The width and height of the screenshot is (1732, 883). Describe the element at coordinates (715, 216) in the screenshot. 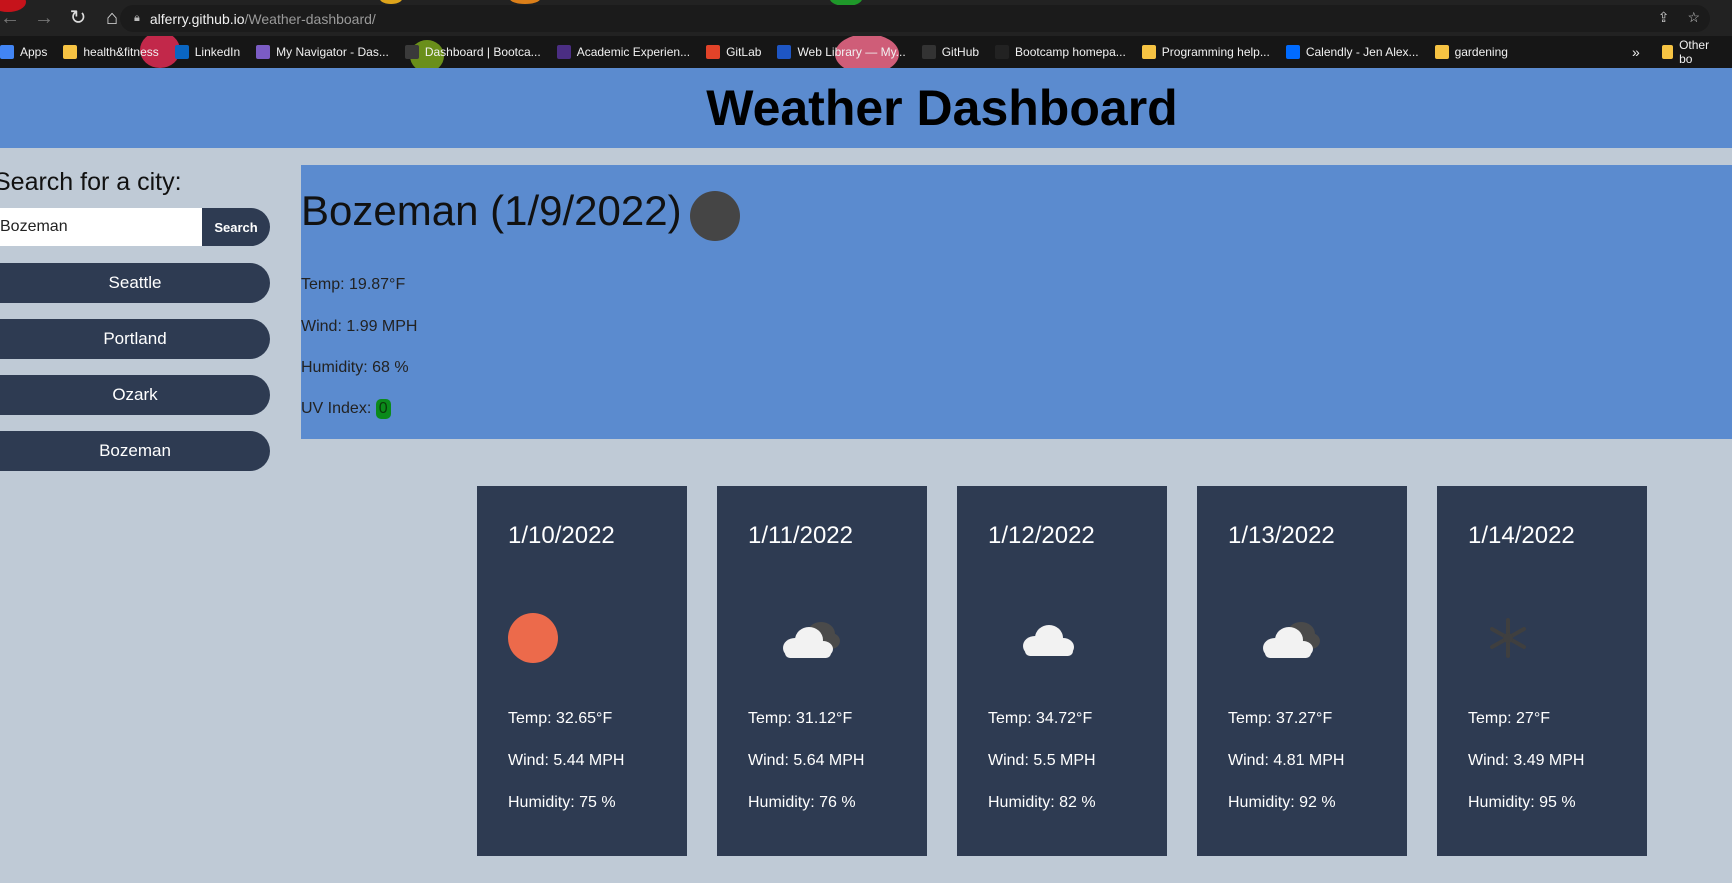

I see `moon-icon` at that location.